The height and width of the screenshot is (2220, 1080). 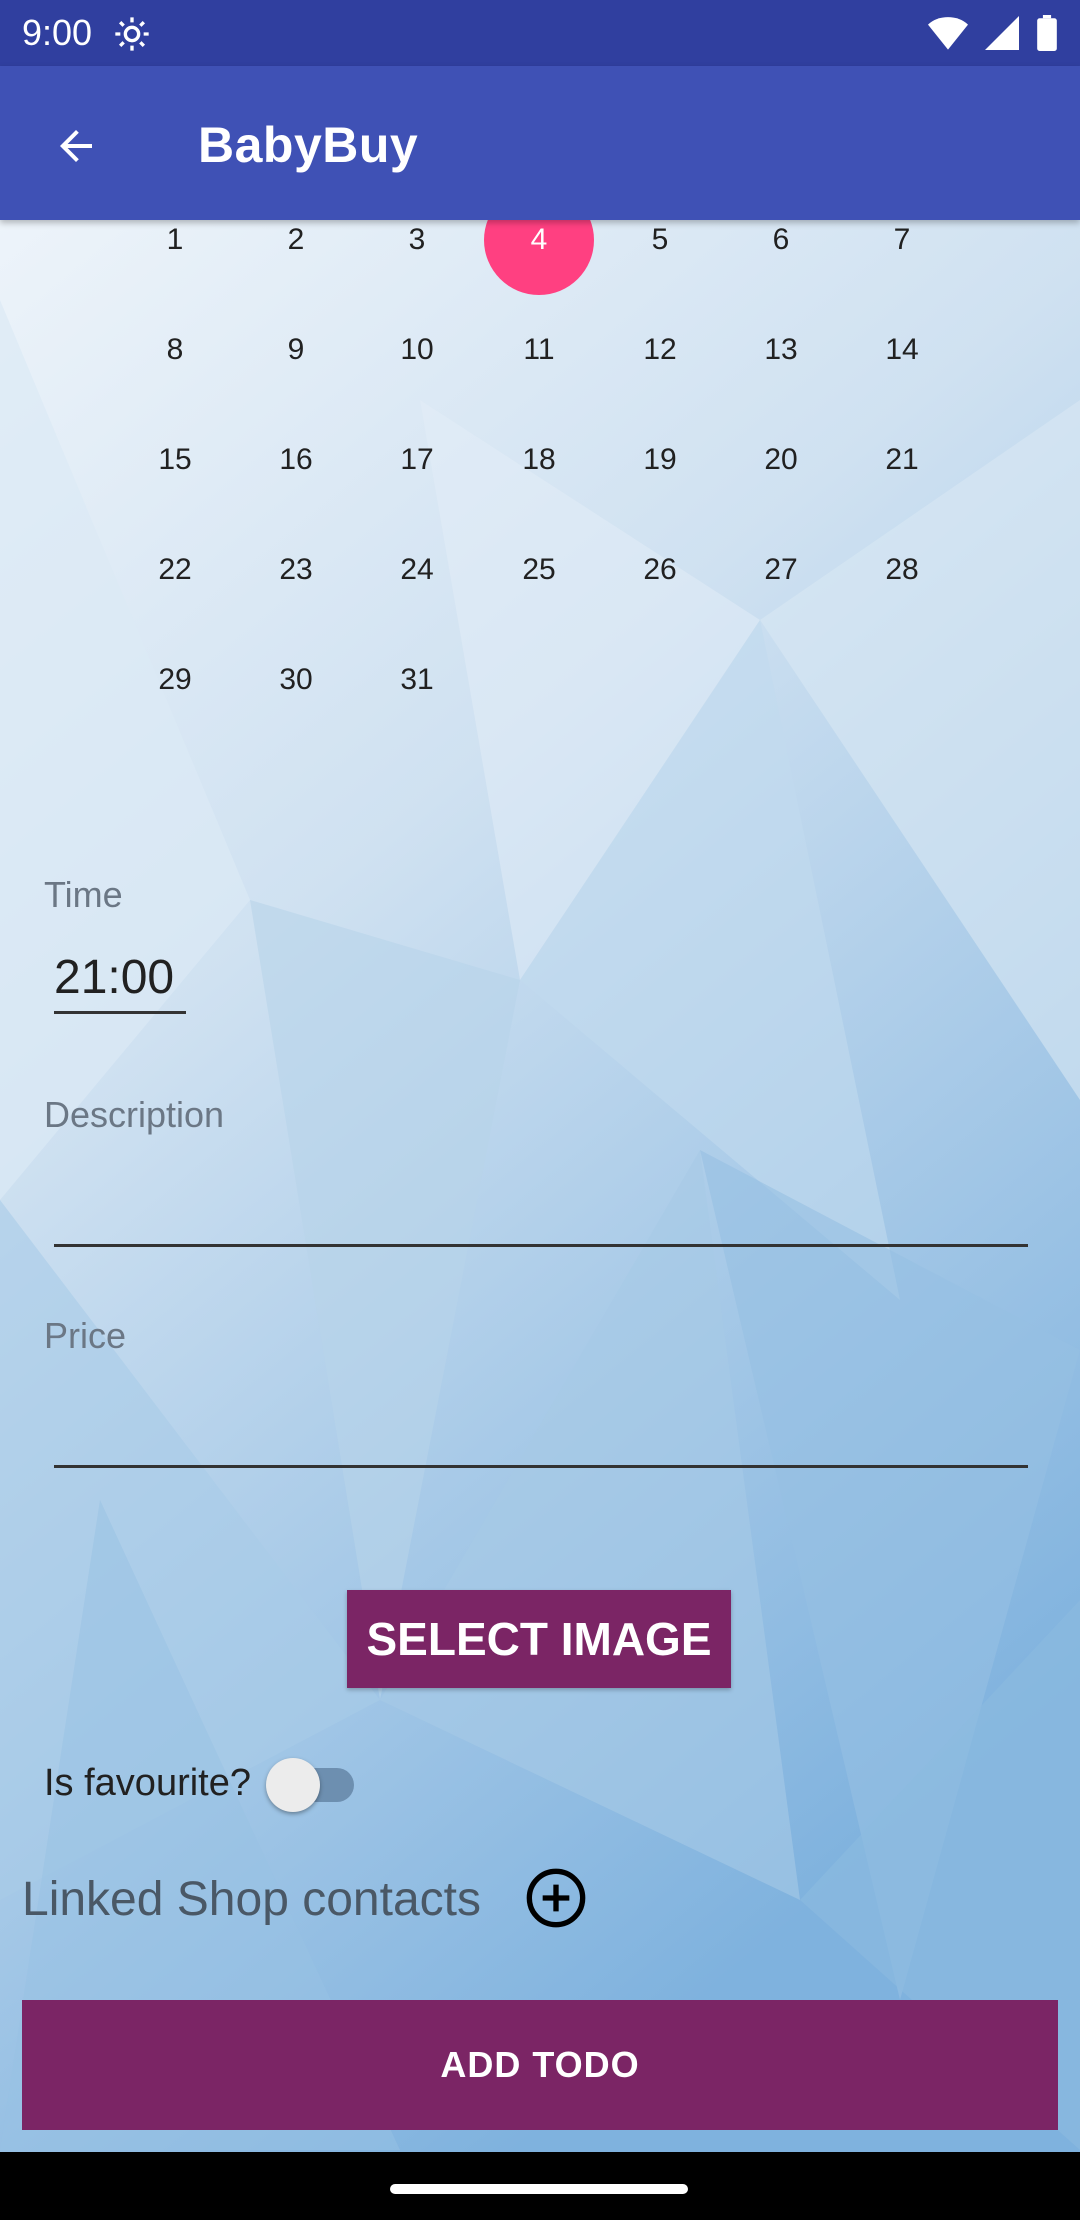 What do you see at coordinates (902, 350) in the screenshot?
I see `calendar-day: 14` at bounding box center [902, 350].